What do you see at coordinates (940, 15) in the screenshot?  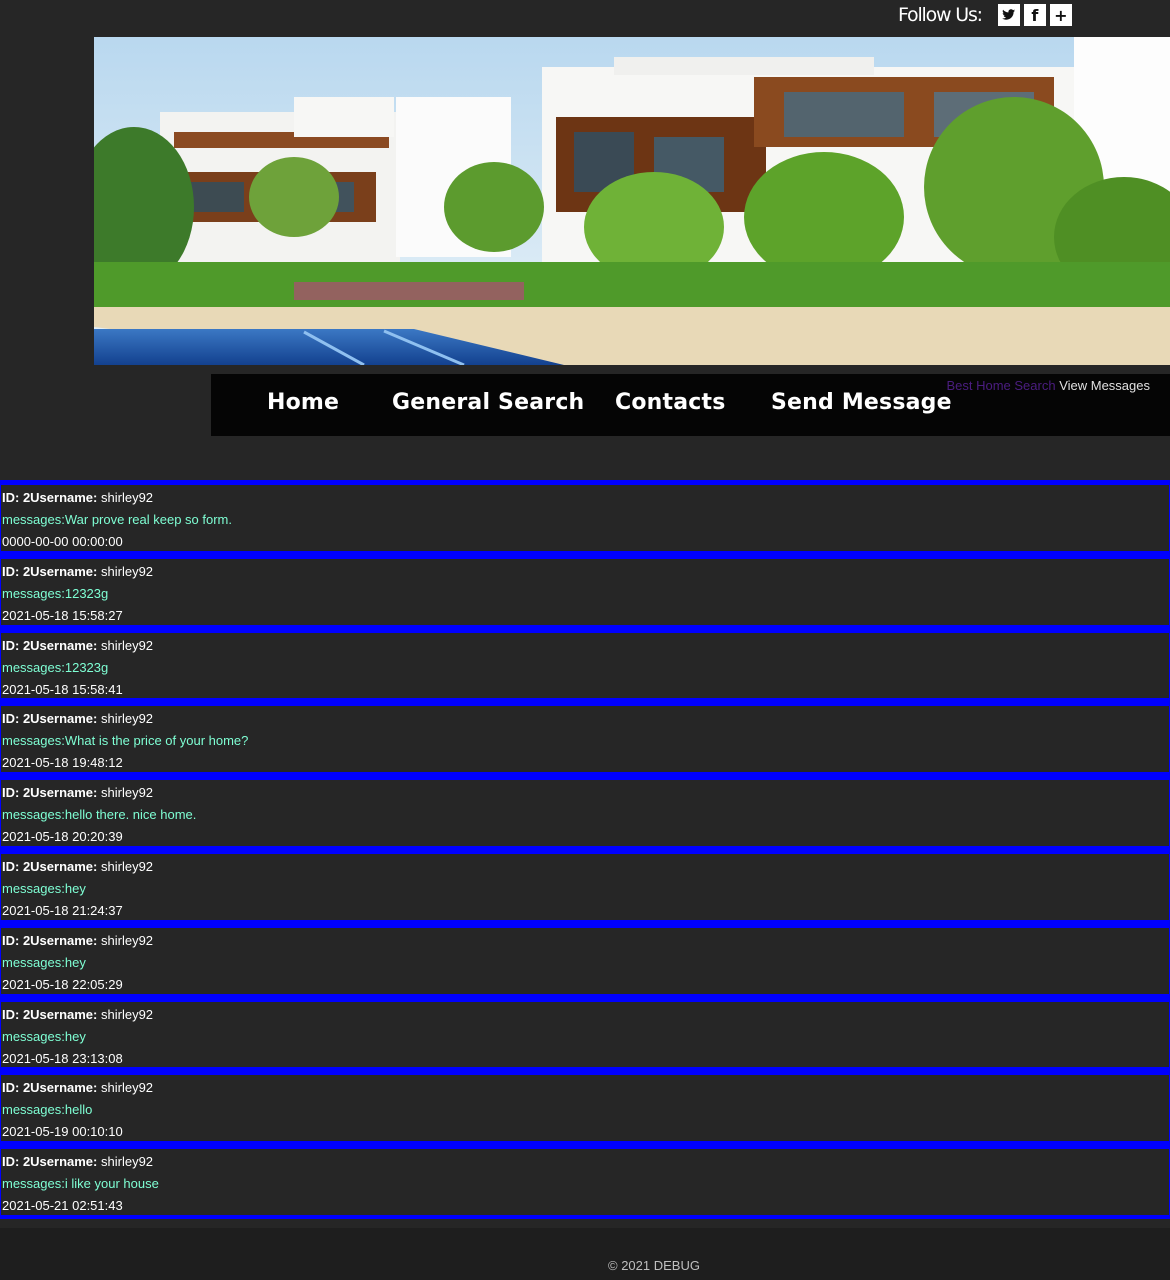 I see `follow-us-label: Follow Us:` at bounding box center [940, 15].